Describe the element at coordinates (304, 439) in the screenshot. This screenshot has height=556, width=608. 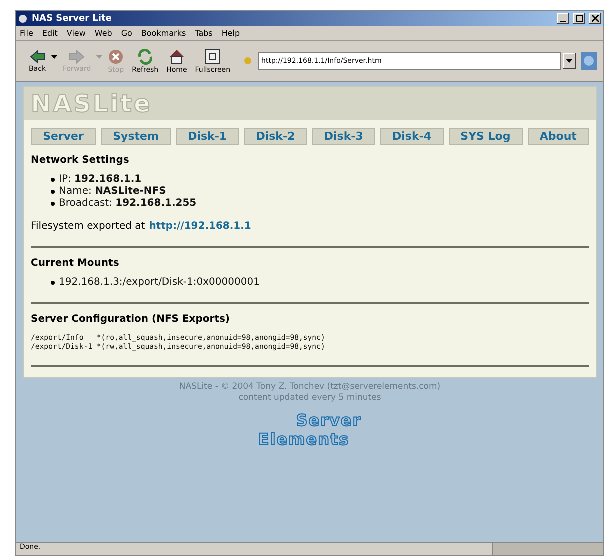
I see `vendor-logo-text: Elements` at that location.